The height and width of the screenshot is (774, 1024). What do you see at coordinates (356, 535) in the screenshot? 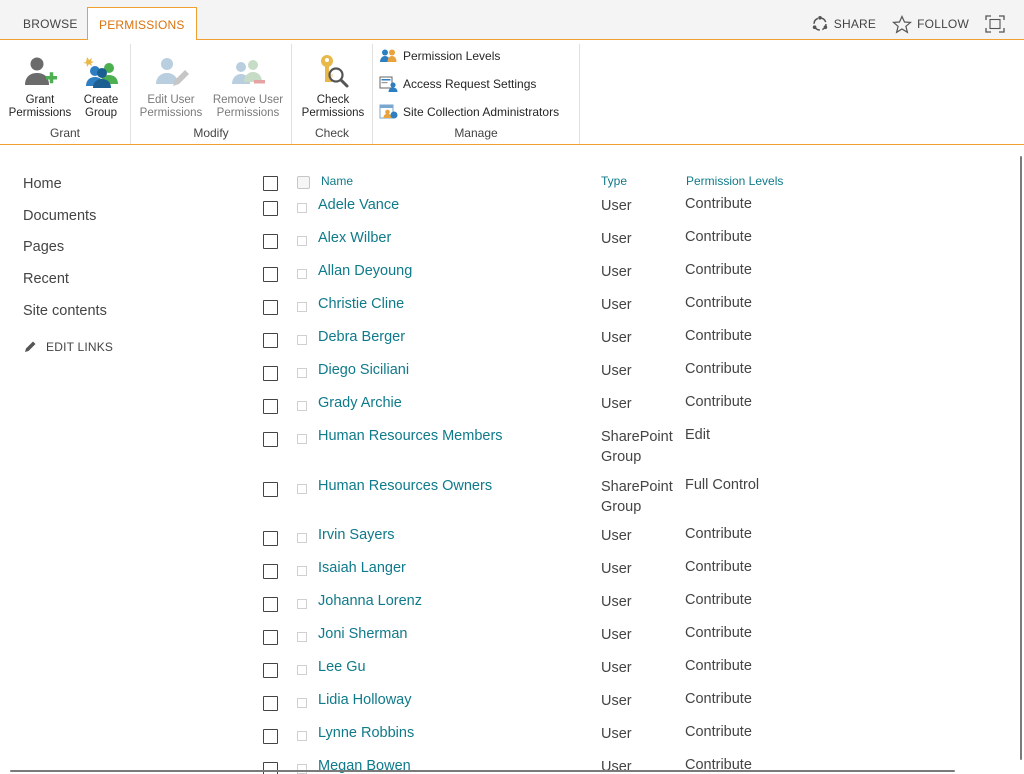
I see `row-name-link: Irvin Sayers` at bounding box center [356, 535].